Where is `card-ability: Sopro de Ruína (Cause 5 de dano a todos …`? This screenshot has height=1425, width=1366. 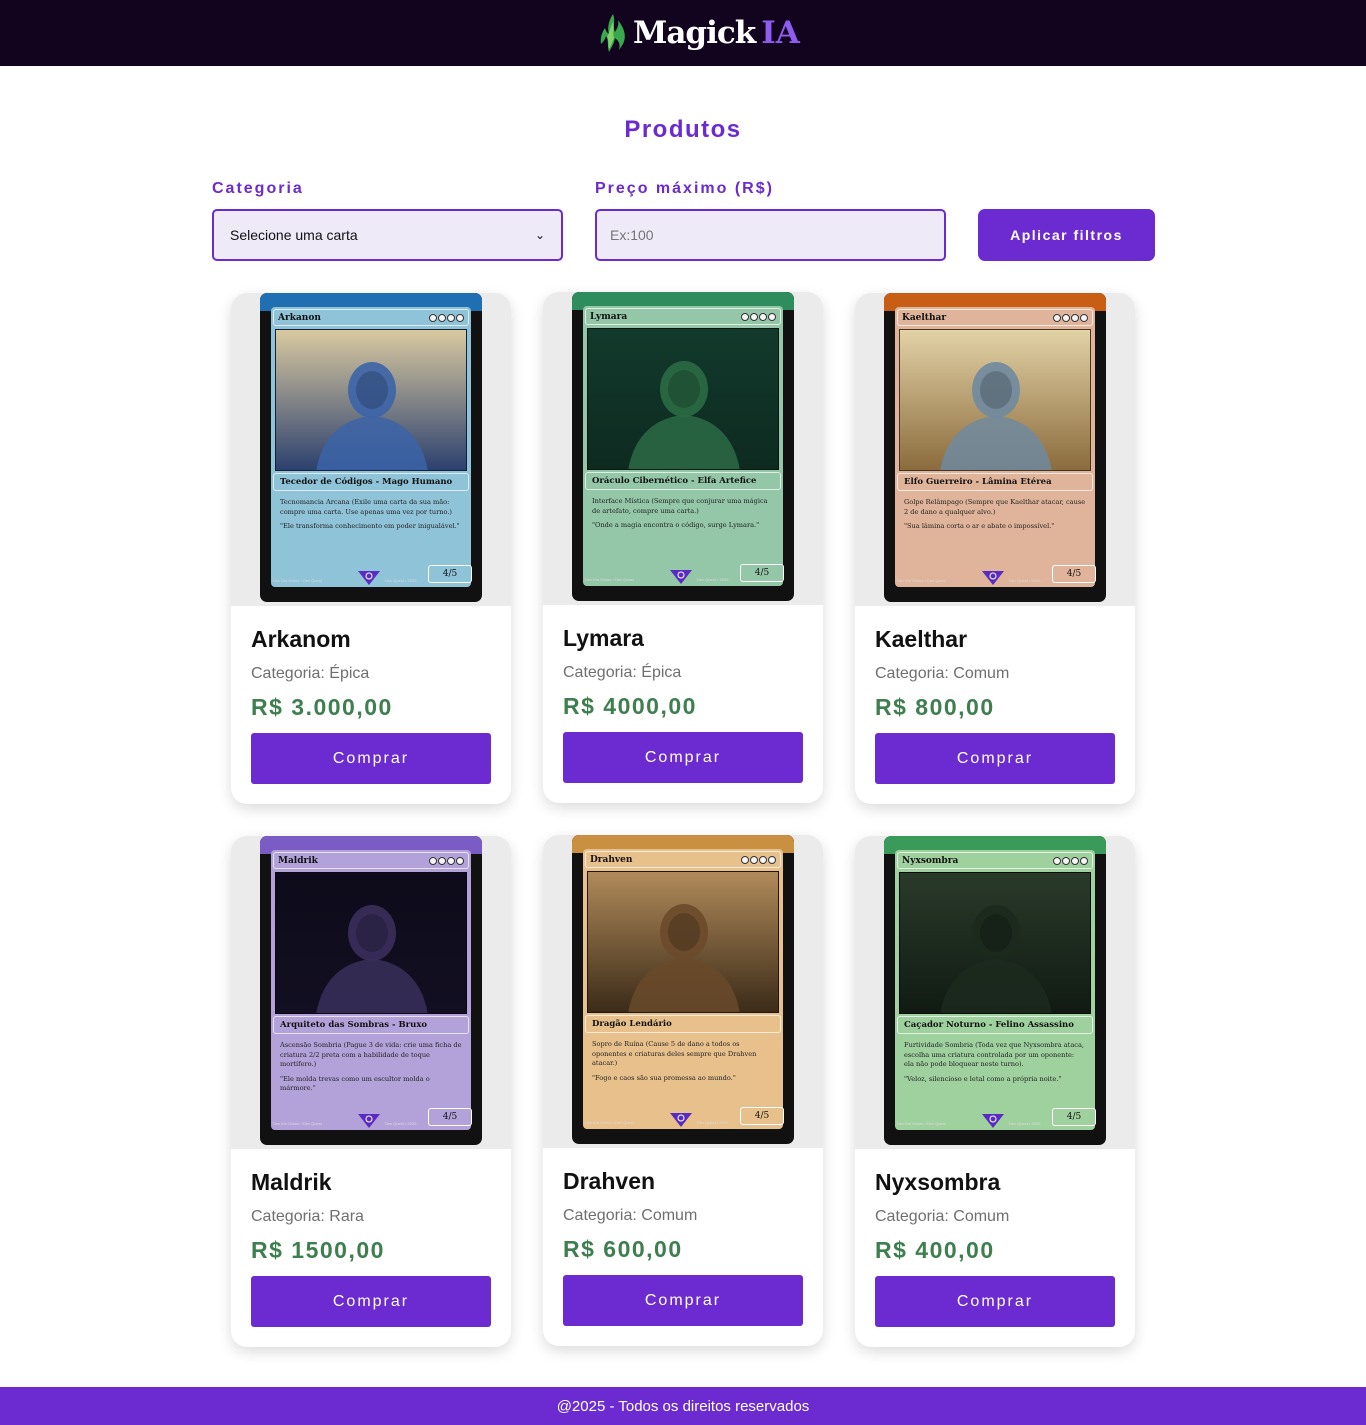
card-ability: Sopro de Ruína (Cause 5 de dano a todos … is located at coordinates (674, 1054).